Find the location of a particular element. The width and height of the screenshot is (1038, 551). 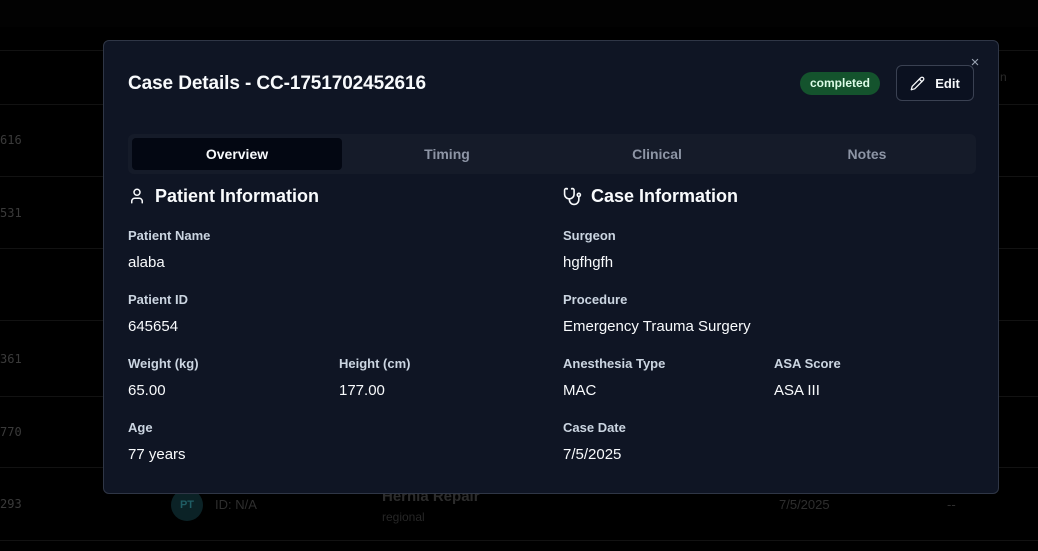

edit-button: Edit is located at coordinates (935, 83).